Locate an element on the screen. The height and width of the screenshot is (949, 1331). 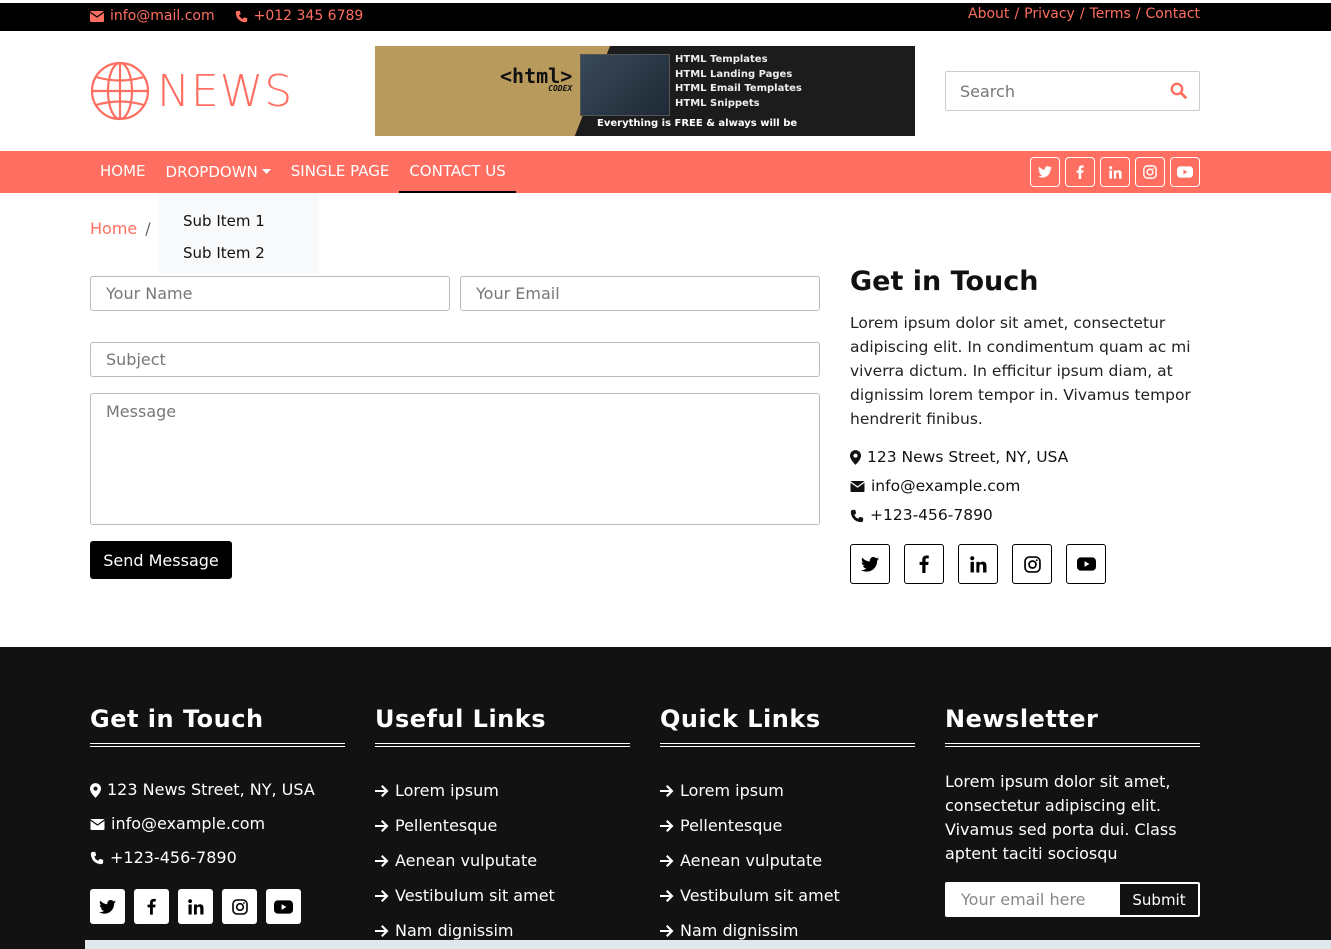
top-link-about: About is located at coordinates (988, 14).